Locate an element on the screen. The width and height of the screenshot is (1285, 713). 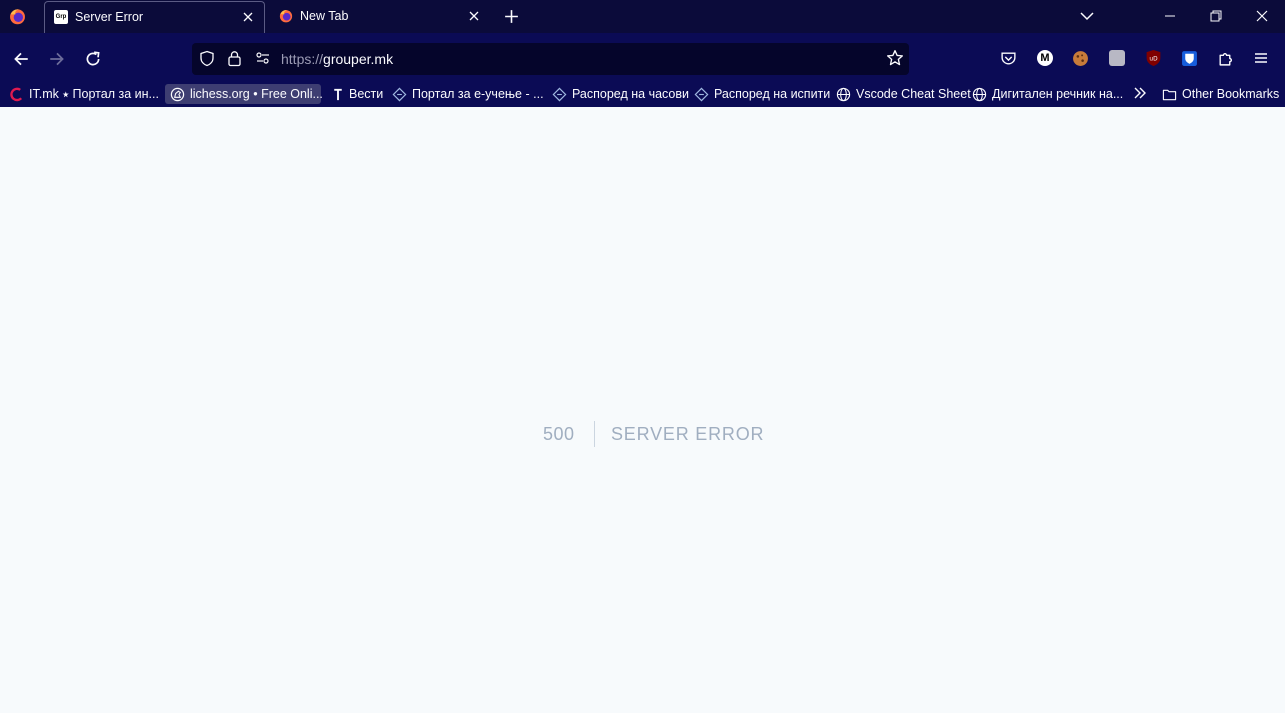
tab-new-tab: New Tab is located at coordinates (380, 17).